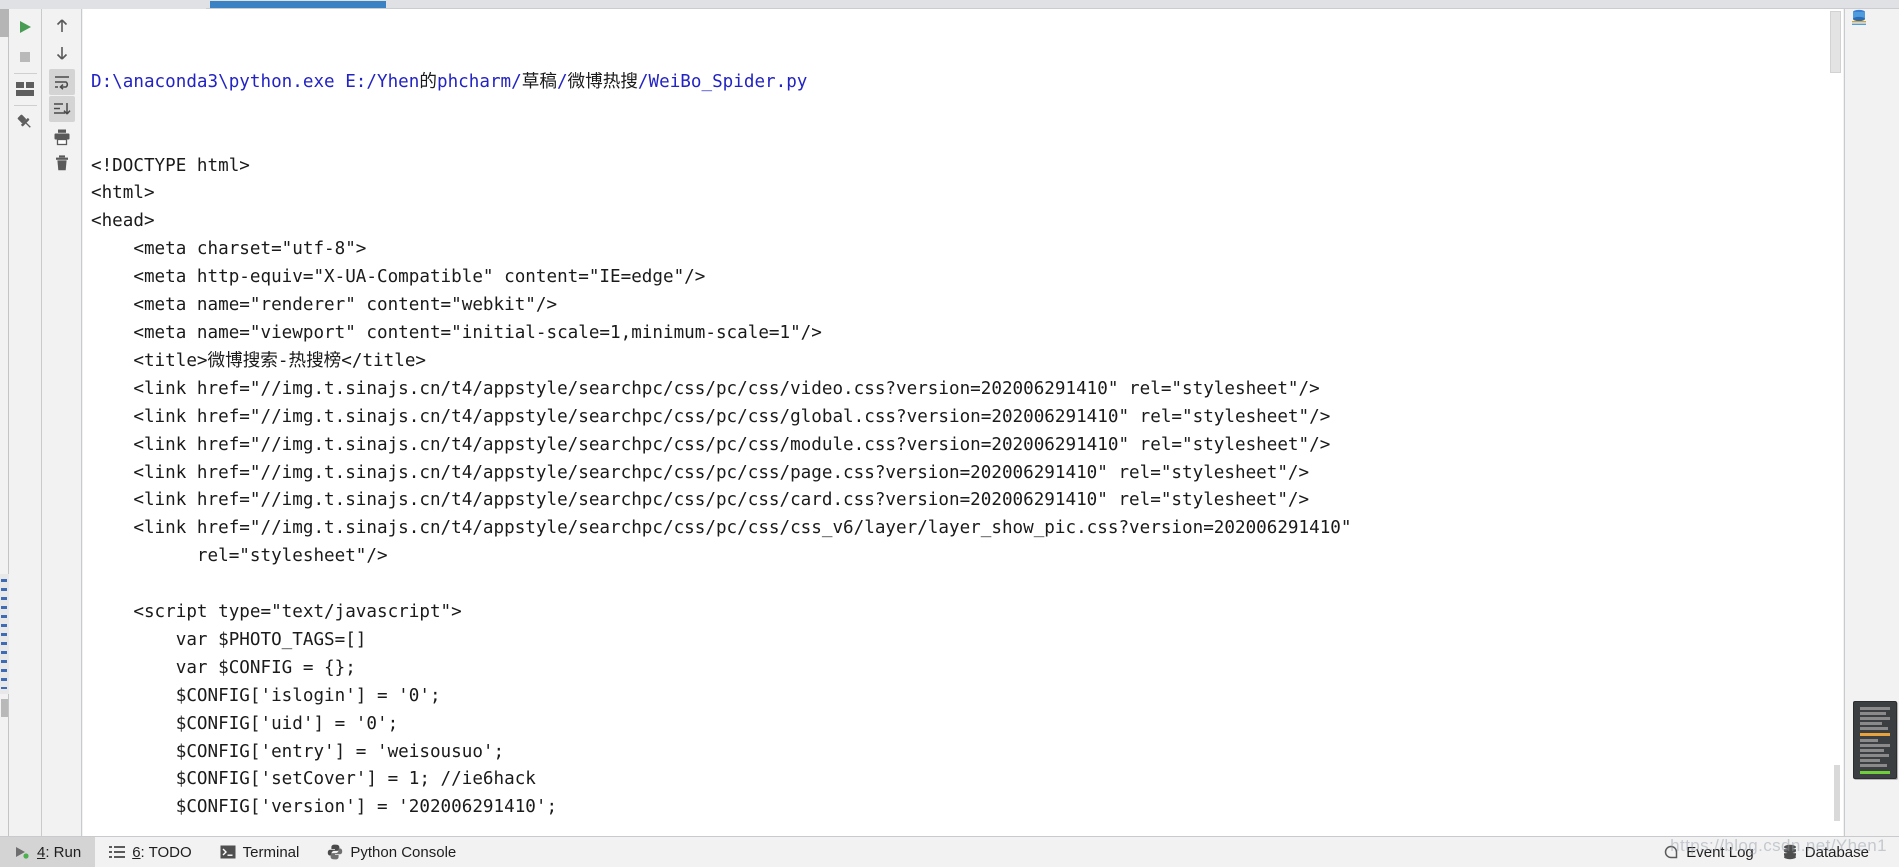 Image resolution: width=1899 pixels, height=867 pixels. I want to click on down-button, so click(62, 53).